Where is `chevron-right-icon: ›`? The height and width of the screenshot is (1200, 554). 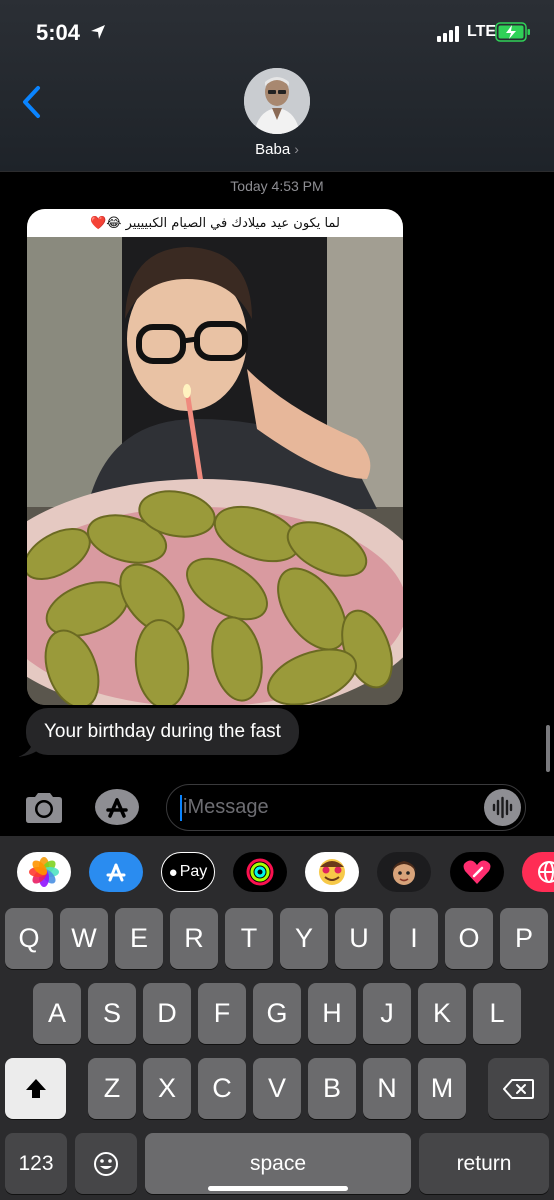
chevron-right-icon: › is located at coordinates (296, 149).